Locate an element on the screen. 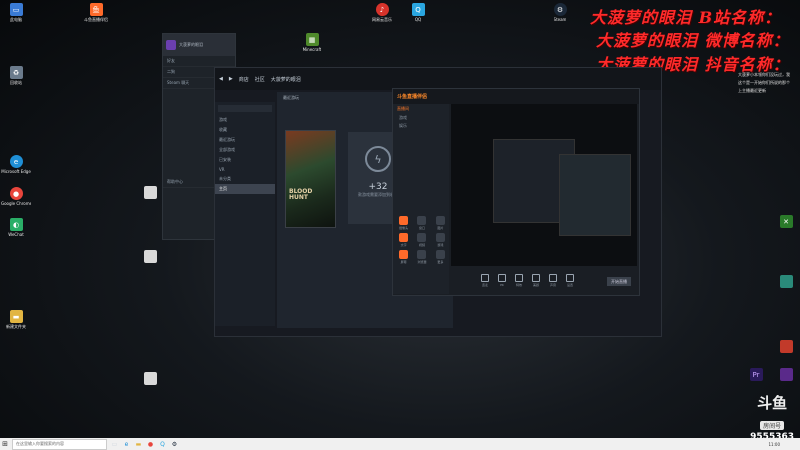 The height and width of the screenshot is (450, 800). tool-item: 视频 is located at coordinates (421, 240).